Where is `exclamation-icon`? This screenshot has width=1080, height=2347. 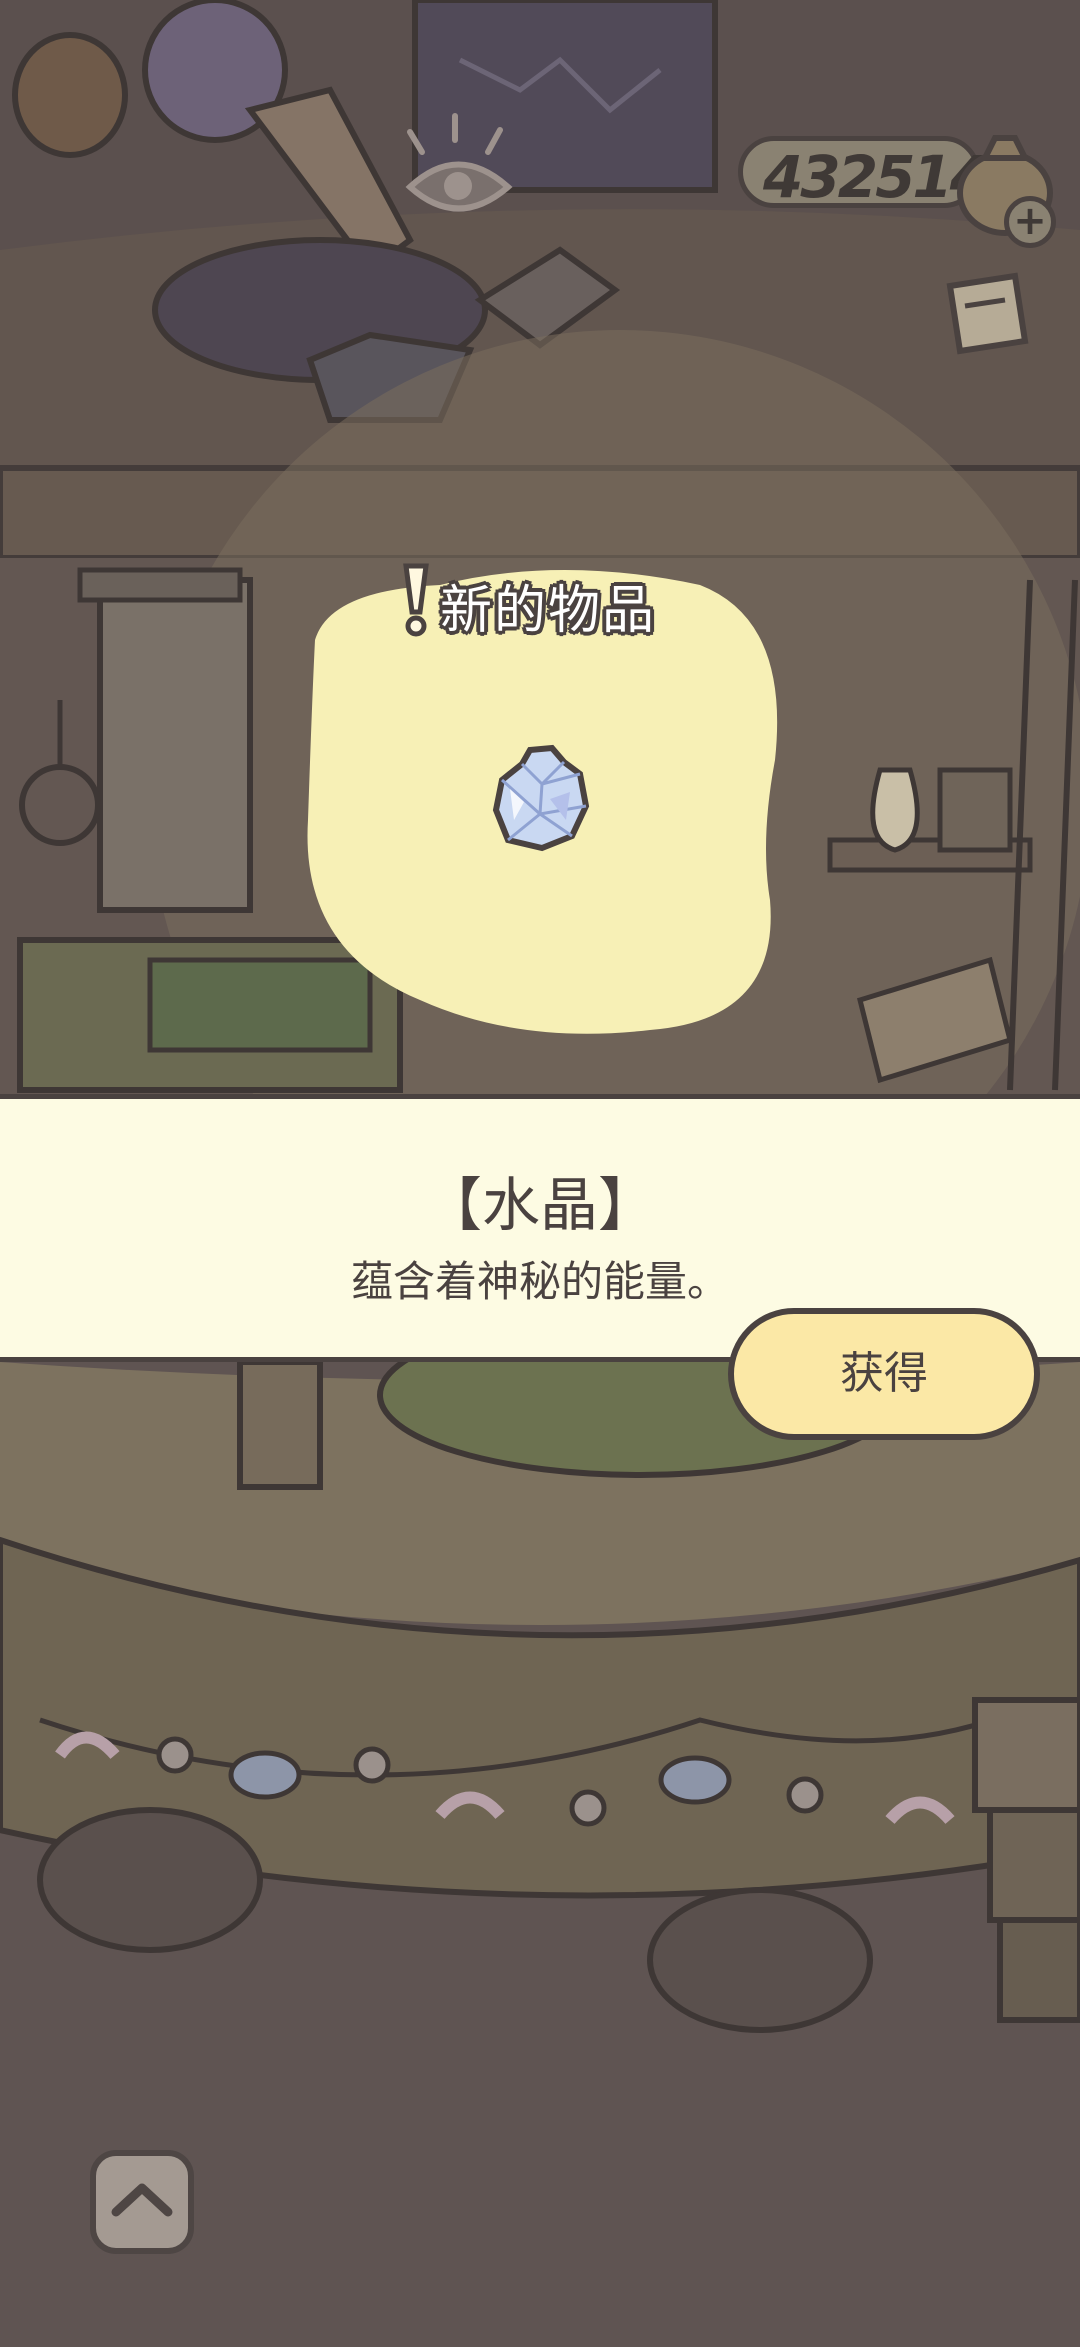 exclamation-icon is located at coordinates (416, 599).